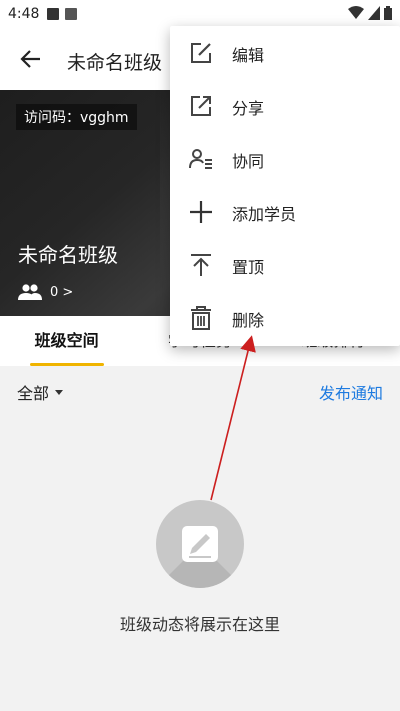 The height and width of the screenshot is (711, 400). What do you see at coordinates (285, 52) in the screenshot?
I see `menu-item-edit: 编辑` at bounding box center [285, 52].